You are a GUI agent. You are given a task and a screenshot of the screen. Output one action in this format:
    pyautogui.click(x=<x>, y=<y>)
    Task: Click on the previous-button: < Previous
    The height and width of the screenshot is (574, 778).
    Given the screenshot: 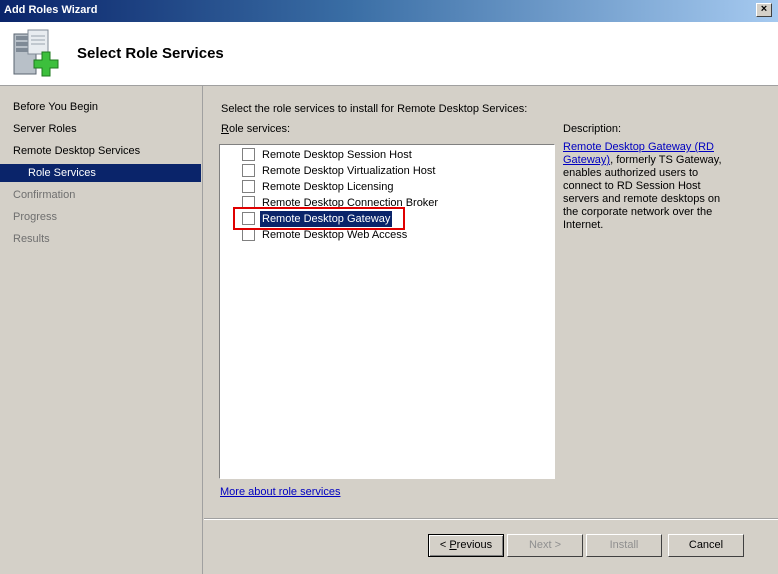 What is the action you would take?
    pyautogui.click(x=466, y=545)
    